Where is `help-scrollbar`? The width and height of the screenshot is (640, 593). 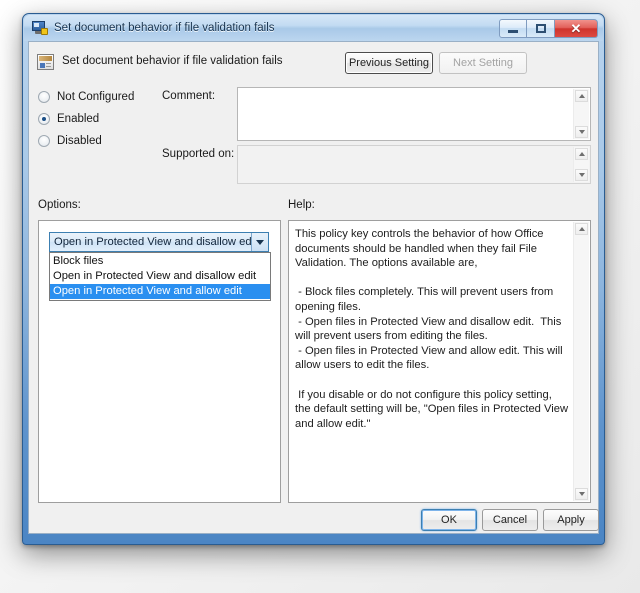 help-scrollbar is located at coordinates (581, 361).